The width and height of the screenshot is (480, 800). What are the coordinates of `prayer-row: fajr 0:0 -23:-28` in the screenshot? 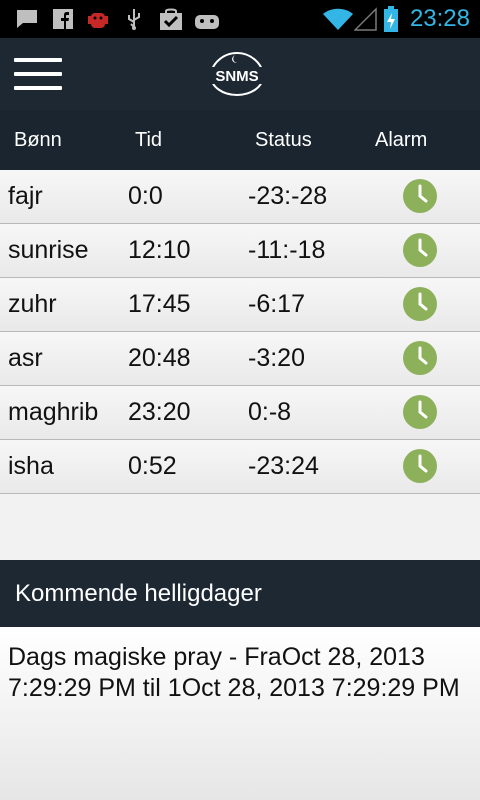 It's located at (240, 197).